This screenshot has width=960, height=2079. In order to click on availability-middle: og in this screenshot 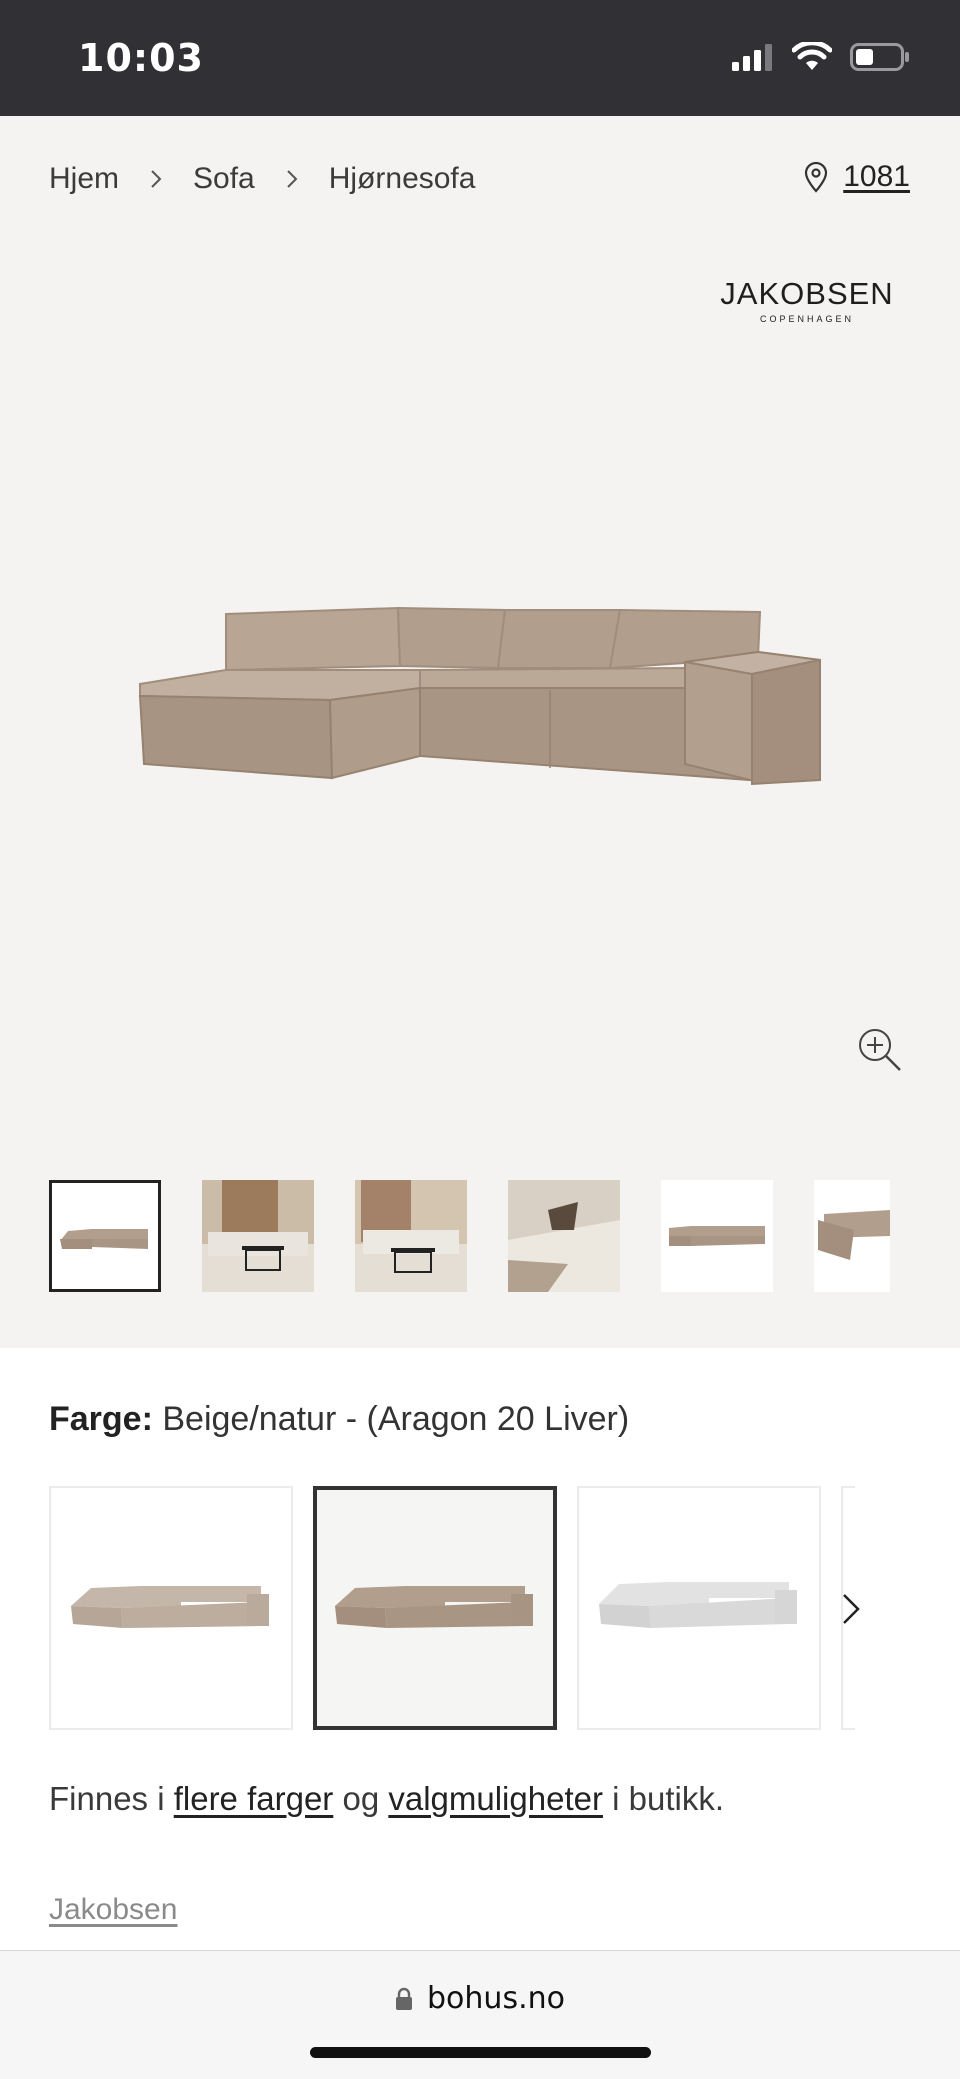, I will do `click(361, 1798)`.